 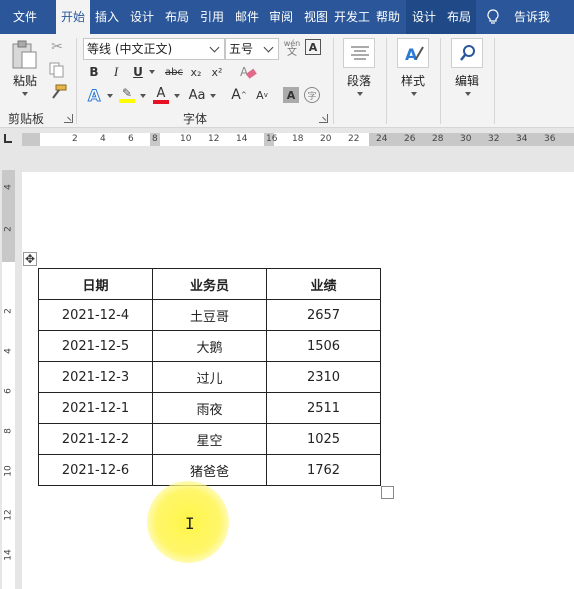 I want to click on table-cell: 猪爸爸, so click(x=209, y=470).